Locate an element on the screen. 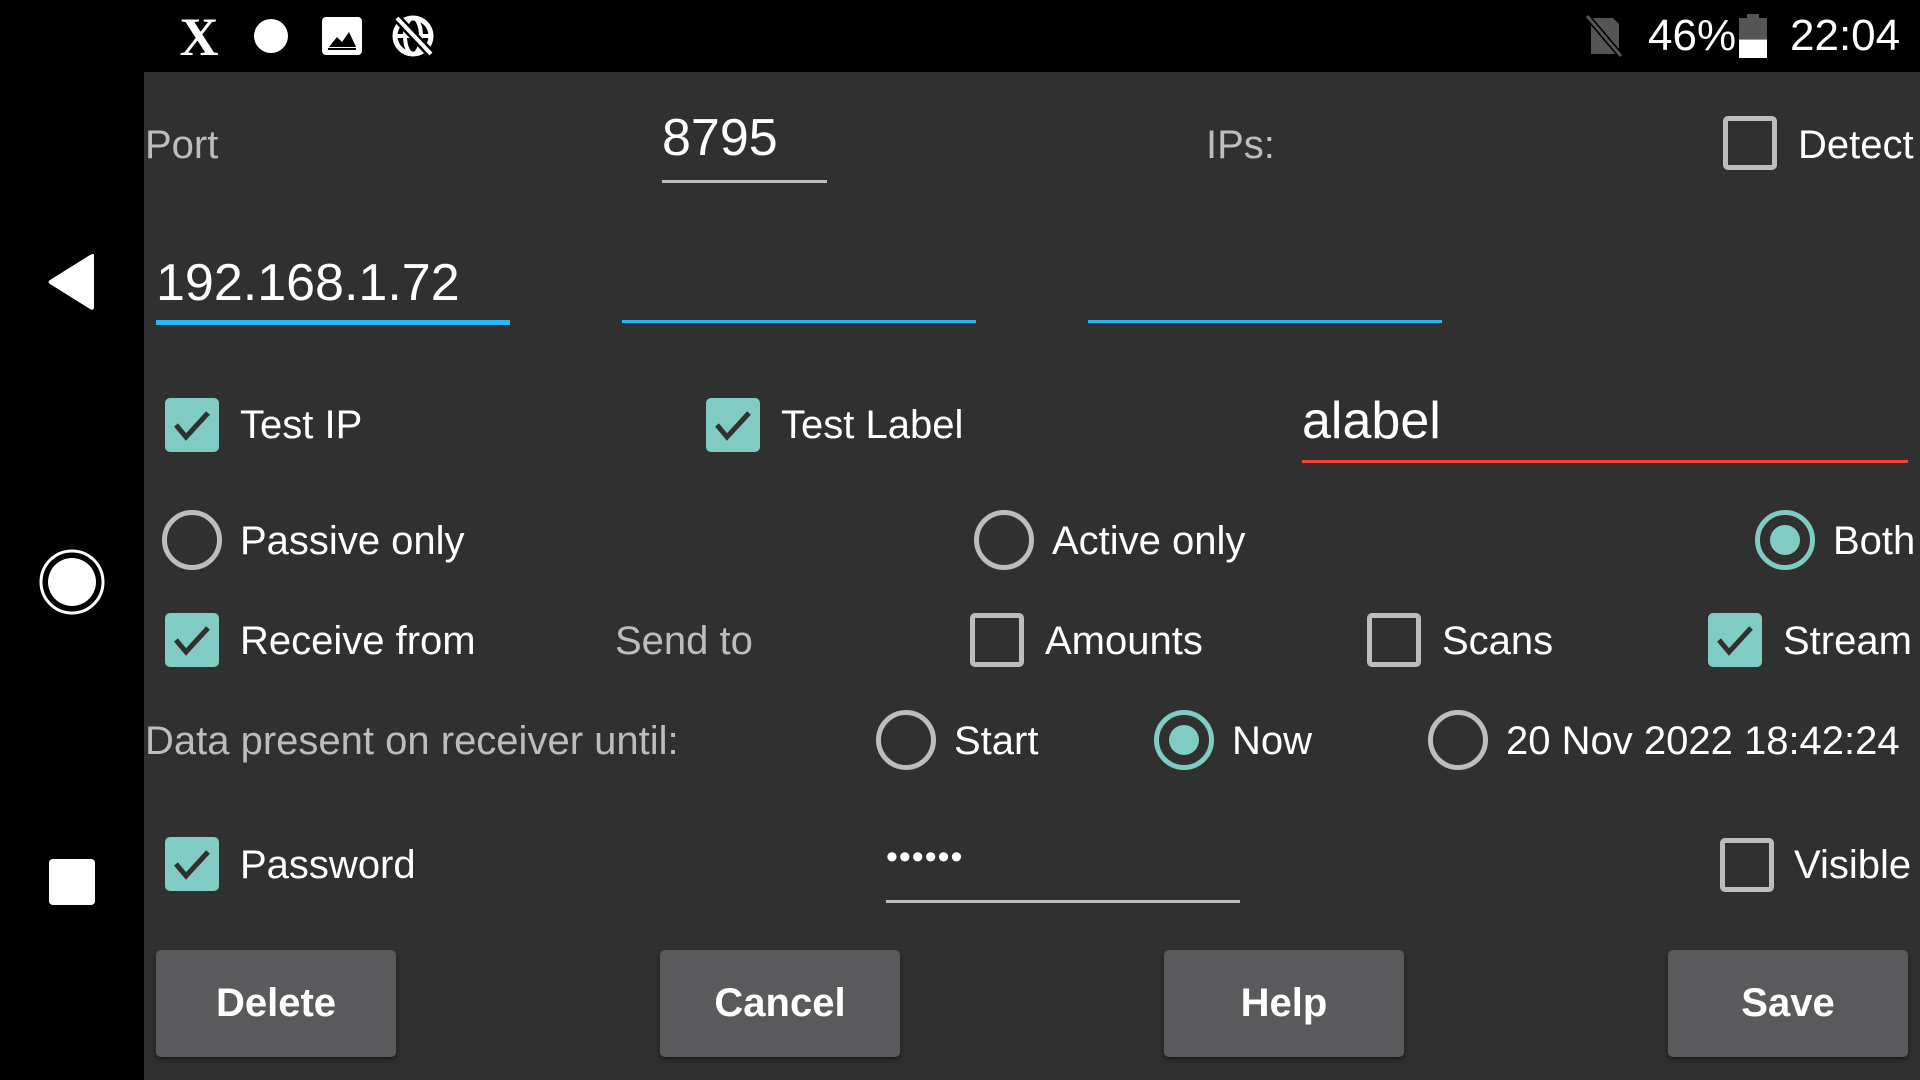 Image resolution: width=1920 pixels, height=1080 pixels. navigation-bar is located at coordinates (72, 576).